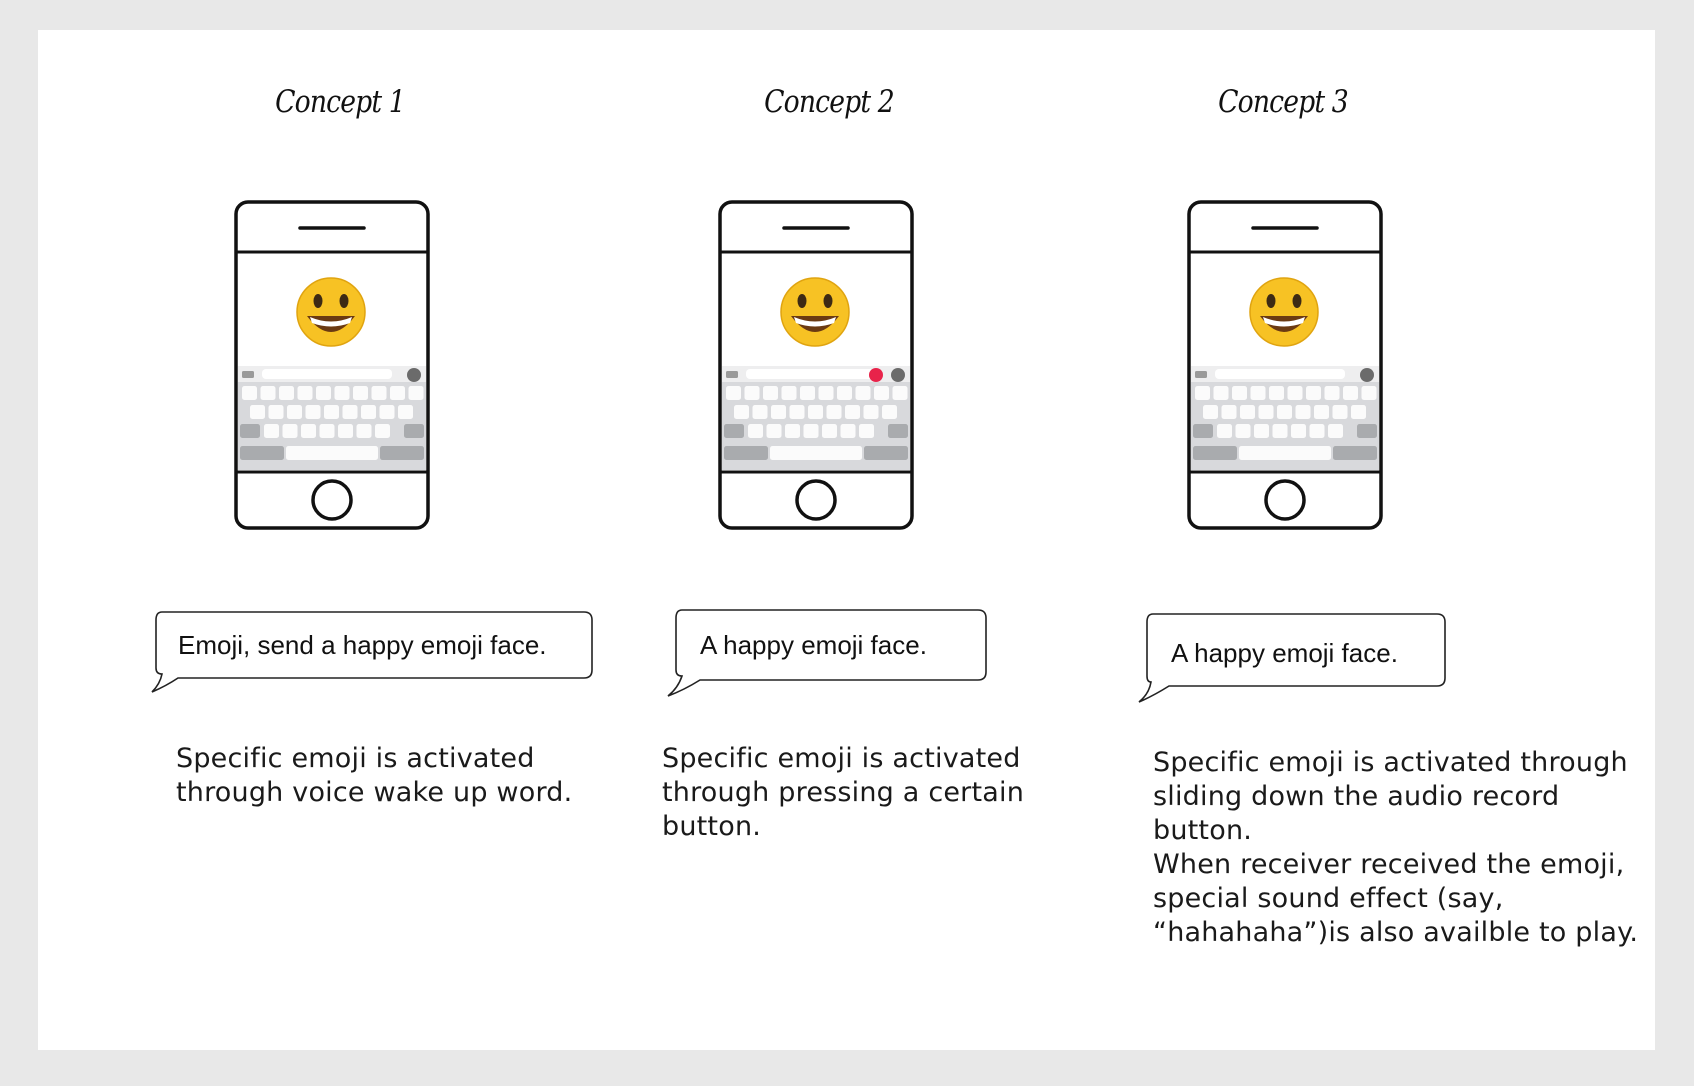 Image resolution: width=1694 pixels, height=1086 pixels. Describe the element at coordinates (1356, 796) in the screenshot. I see `description-line: sliding down the audio record` at that location.